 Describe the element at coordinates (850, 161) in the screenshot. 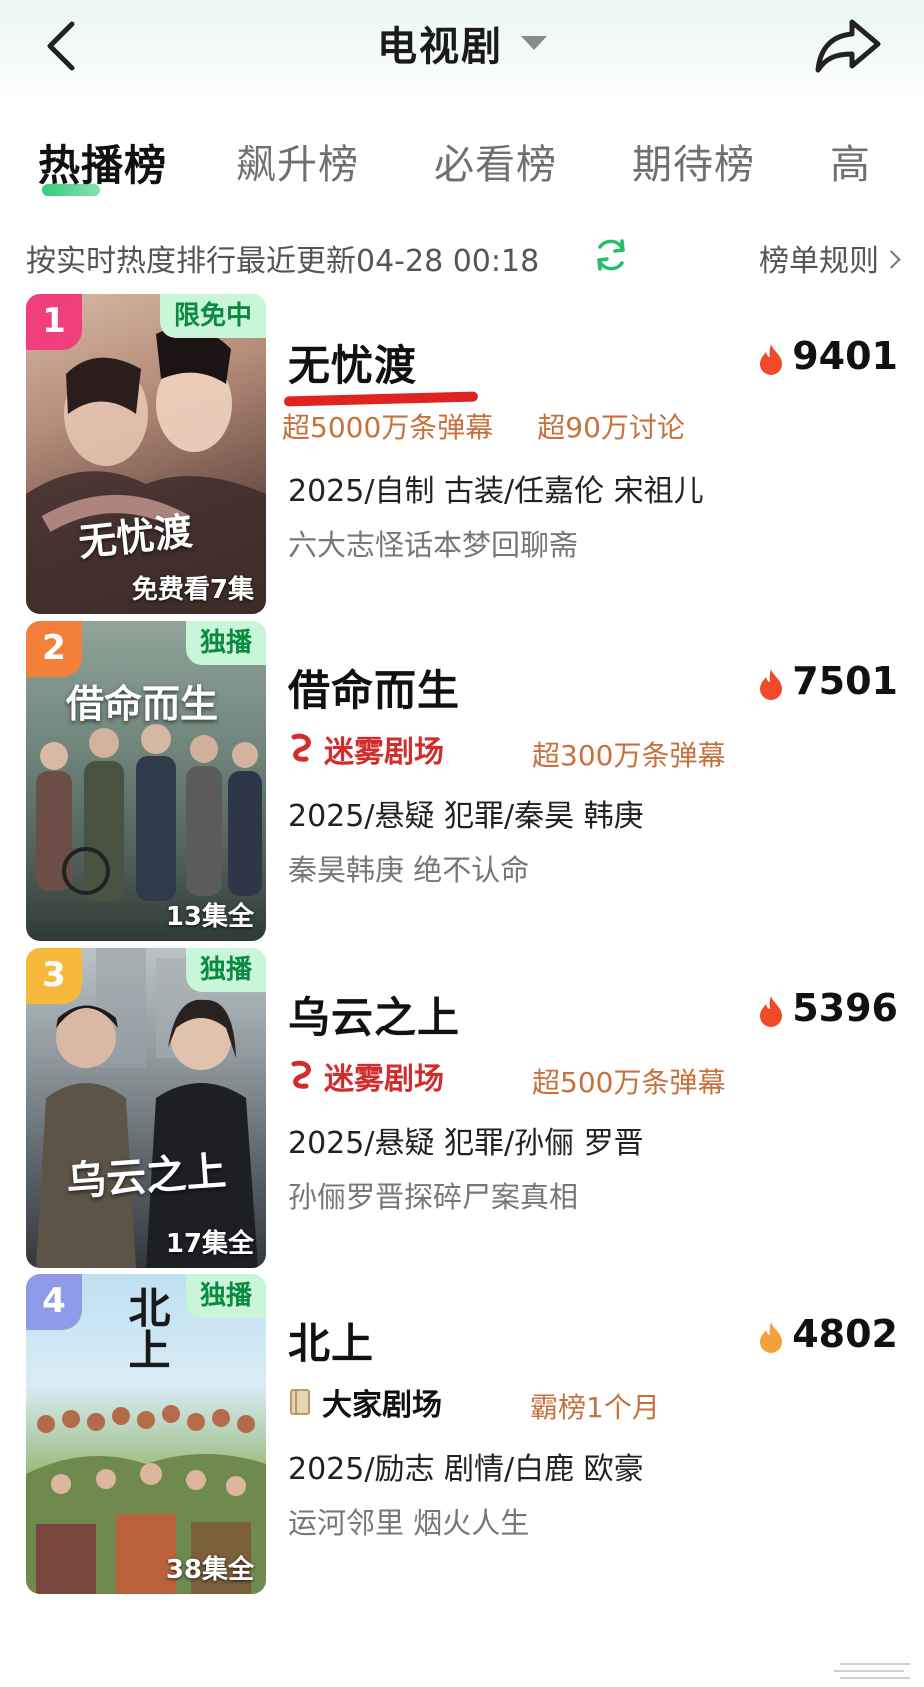

I see `tab-high: 高` at that location.